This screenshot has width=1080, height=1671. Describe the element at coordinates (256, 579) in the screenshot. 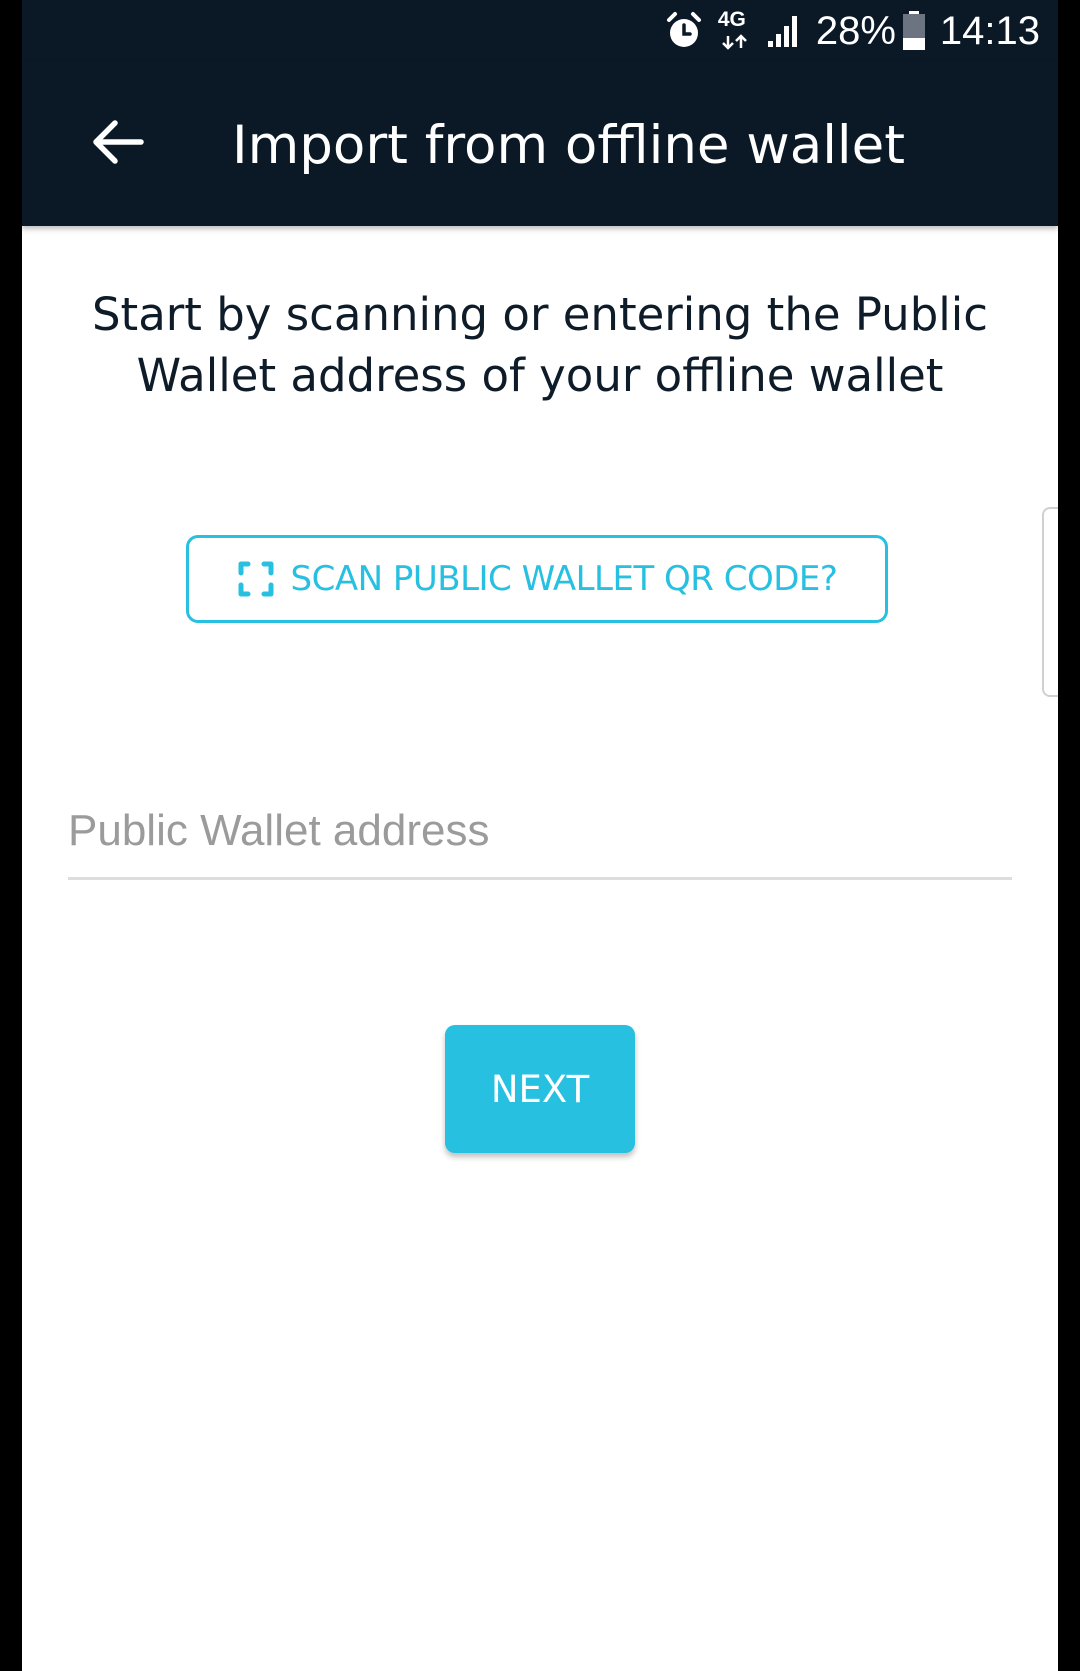

I see `qr-scan-frame-icon` at that location.